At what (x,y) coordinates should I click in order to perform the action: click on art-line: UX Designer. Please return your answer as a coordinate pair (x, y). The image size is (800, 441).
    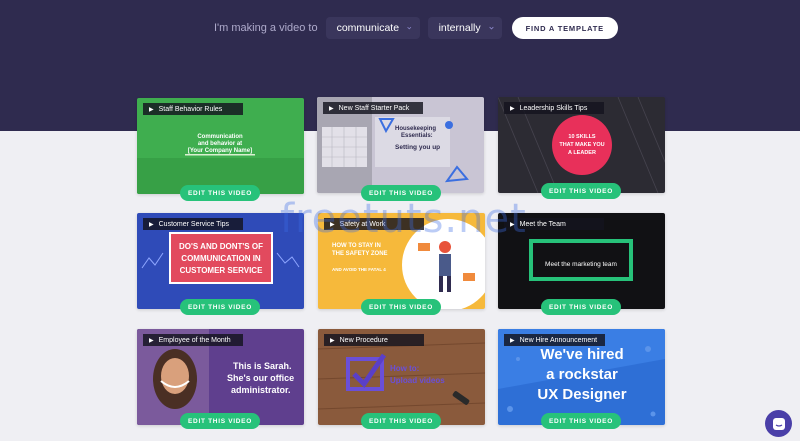
    Looking at the image, I should click on (581, 394).